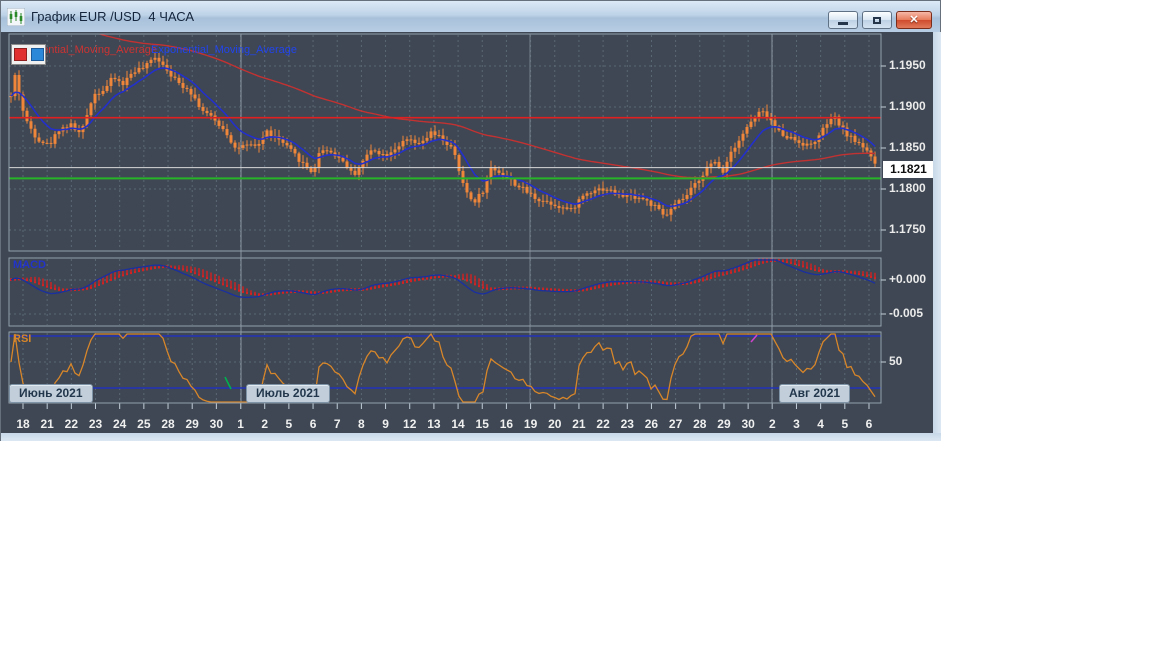 This screenshot has height=648, width=1152. What do you see at coordinates (37, 54) in the screenshot?
I see `blue-ma-swatch` at bounding box center [37, 54].